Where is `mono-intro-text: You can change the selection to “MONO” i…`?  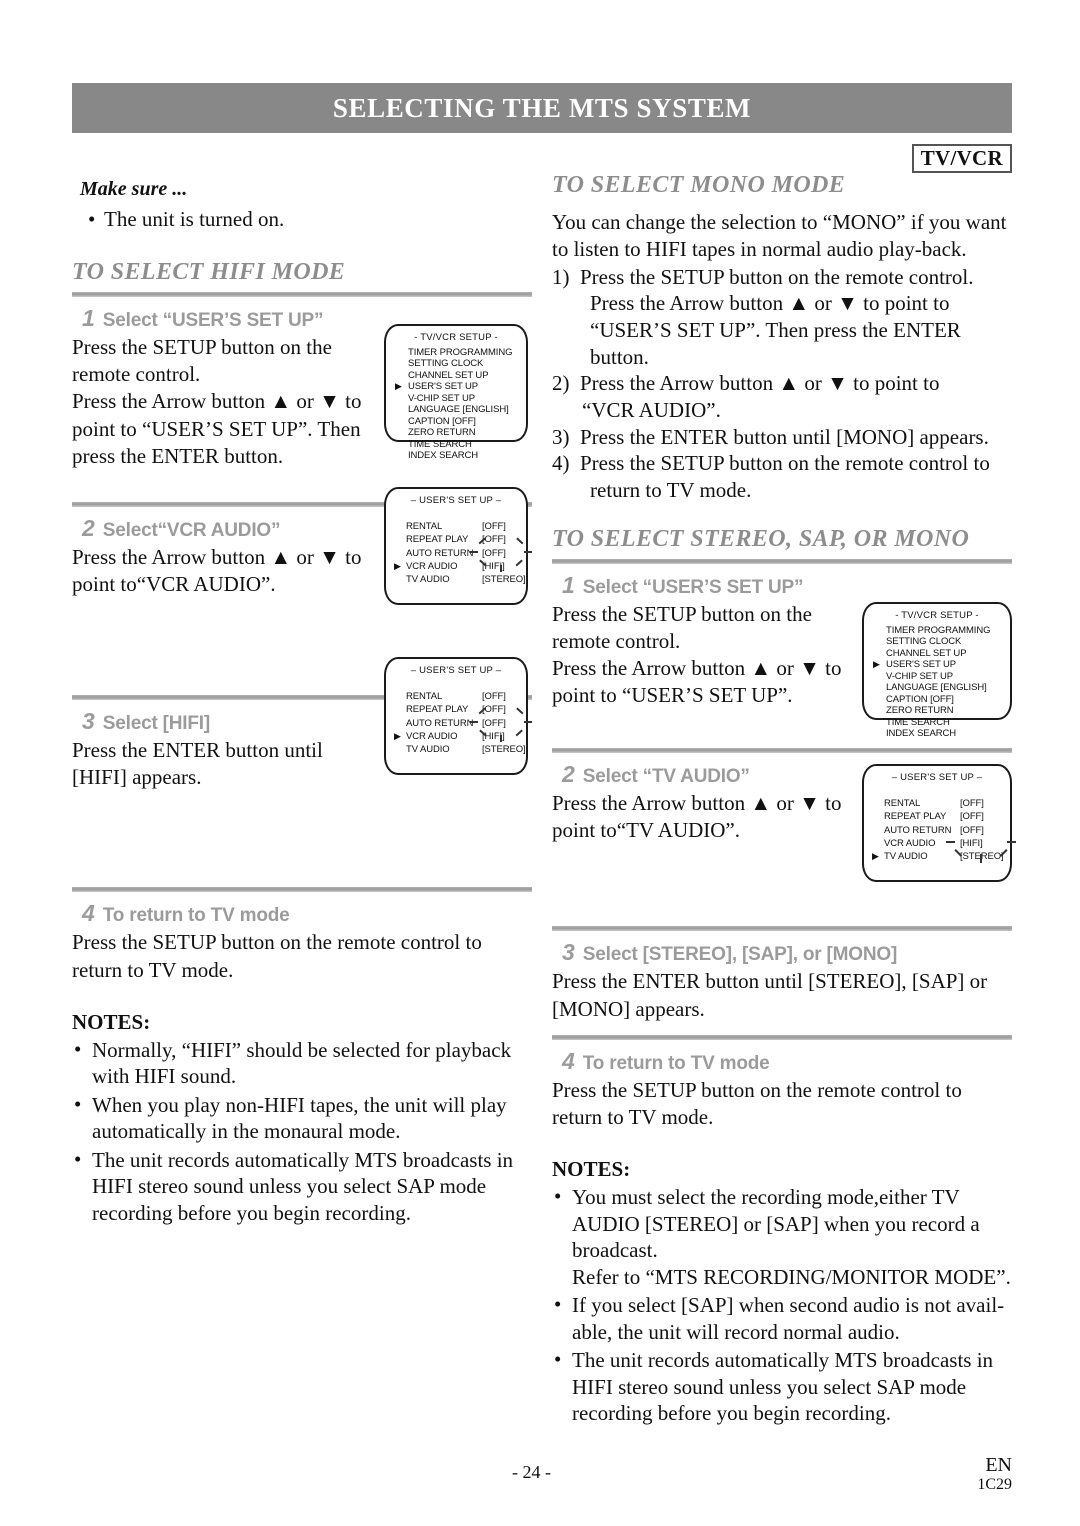 mono-intro-text: You can change the selection to “MONO” i… is located at coordinates (779, 236).